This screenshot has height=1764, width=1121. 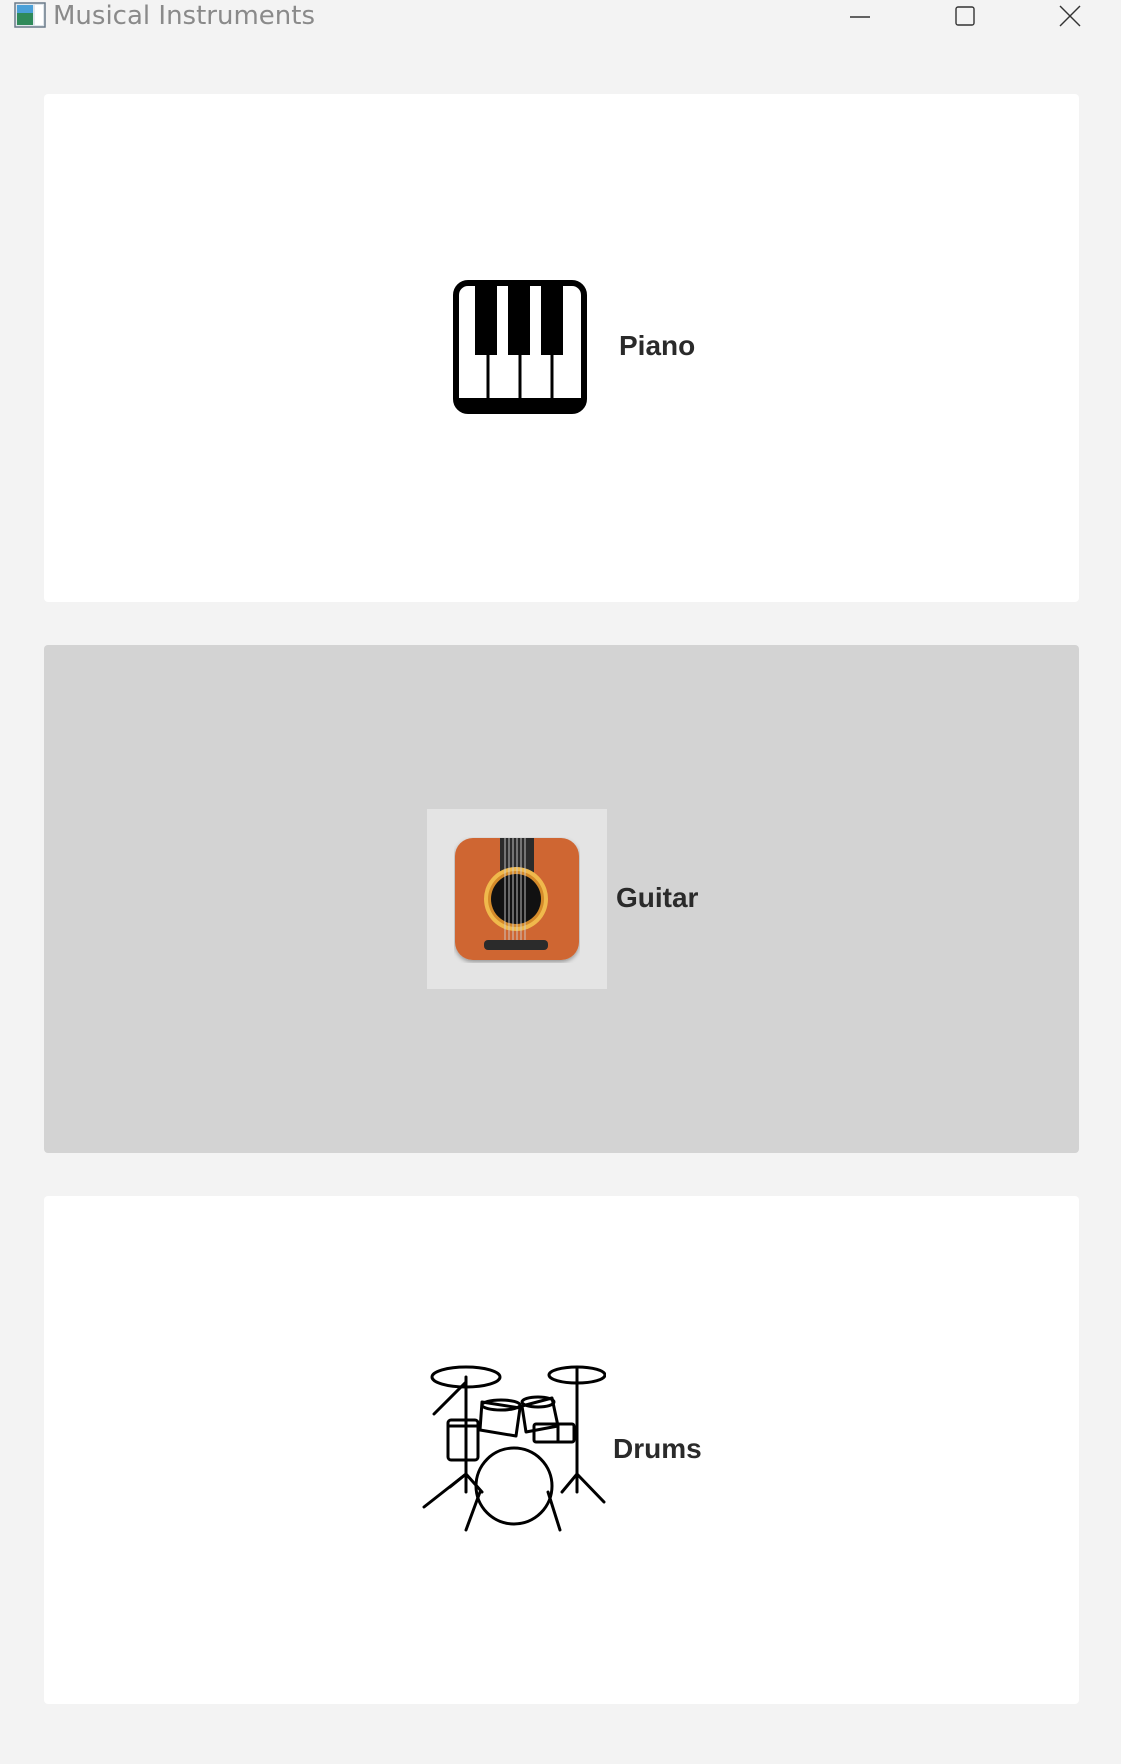 I want to click on close-button, so click(x=1070, y=16).